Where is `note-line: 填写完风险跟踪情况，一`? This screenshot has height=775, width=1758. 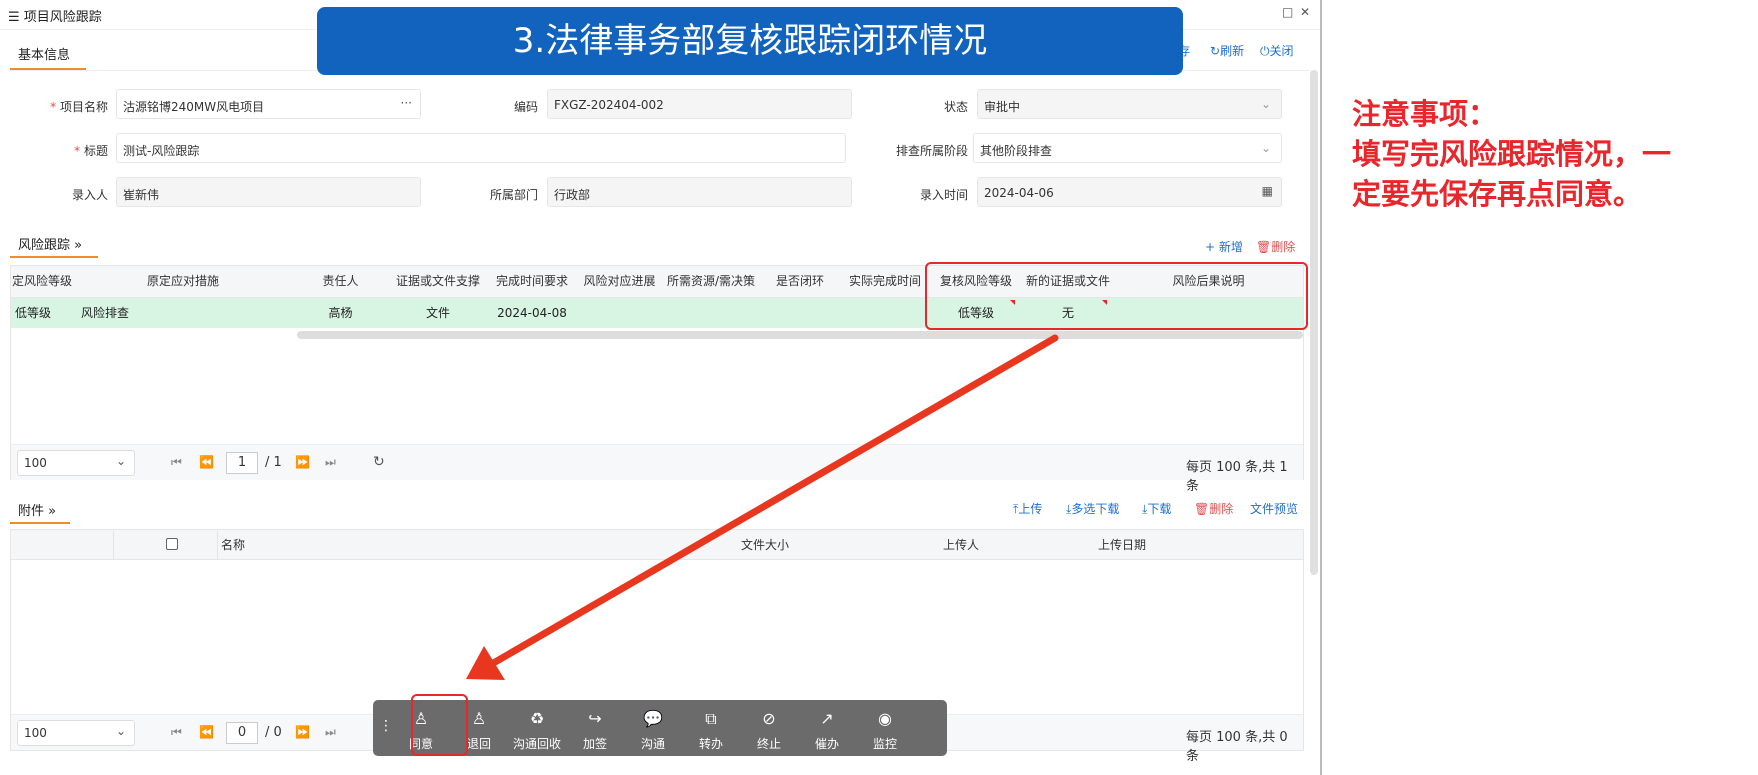
note-line: 填写完风险跟踪情况，一 is located at coordinates (1512, 154).